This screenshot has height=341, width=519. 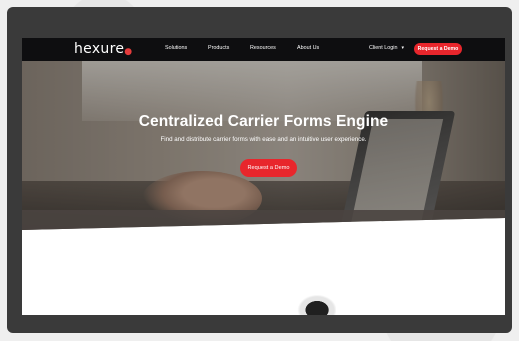 What do you see at coordinates (268, 168) in the screenshot?
I see `hero-request-demo-button: Request a Demo` at bounding box center [268, 168].